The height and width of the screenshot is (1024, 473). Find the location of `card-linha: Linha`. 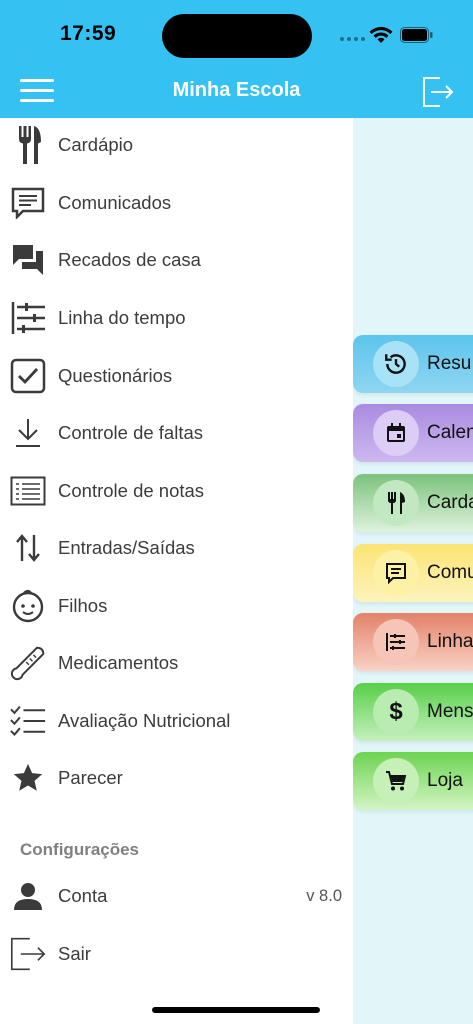

card-linha: Linha is located at coordinates (413, 642).